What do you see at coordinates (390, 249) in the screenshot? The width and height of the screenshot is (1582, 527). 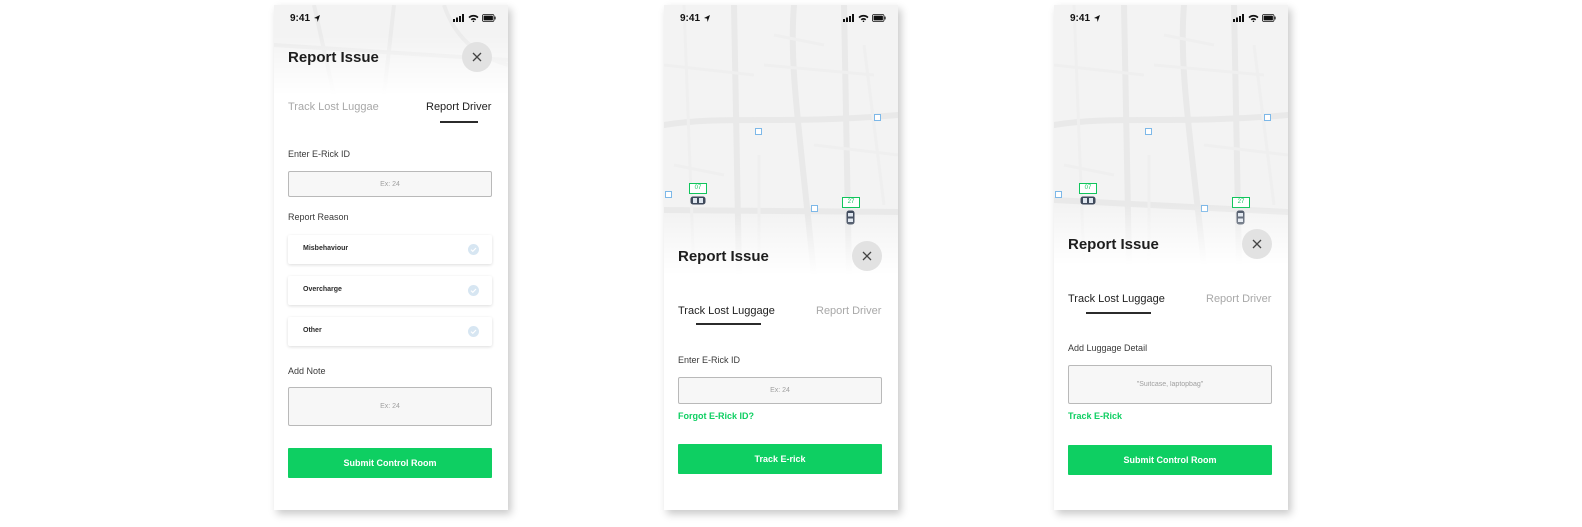 I see `reason-option-misbehaviour: Misbehaviour` at bounding box center [390, 249].